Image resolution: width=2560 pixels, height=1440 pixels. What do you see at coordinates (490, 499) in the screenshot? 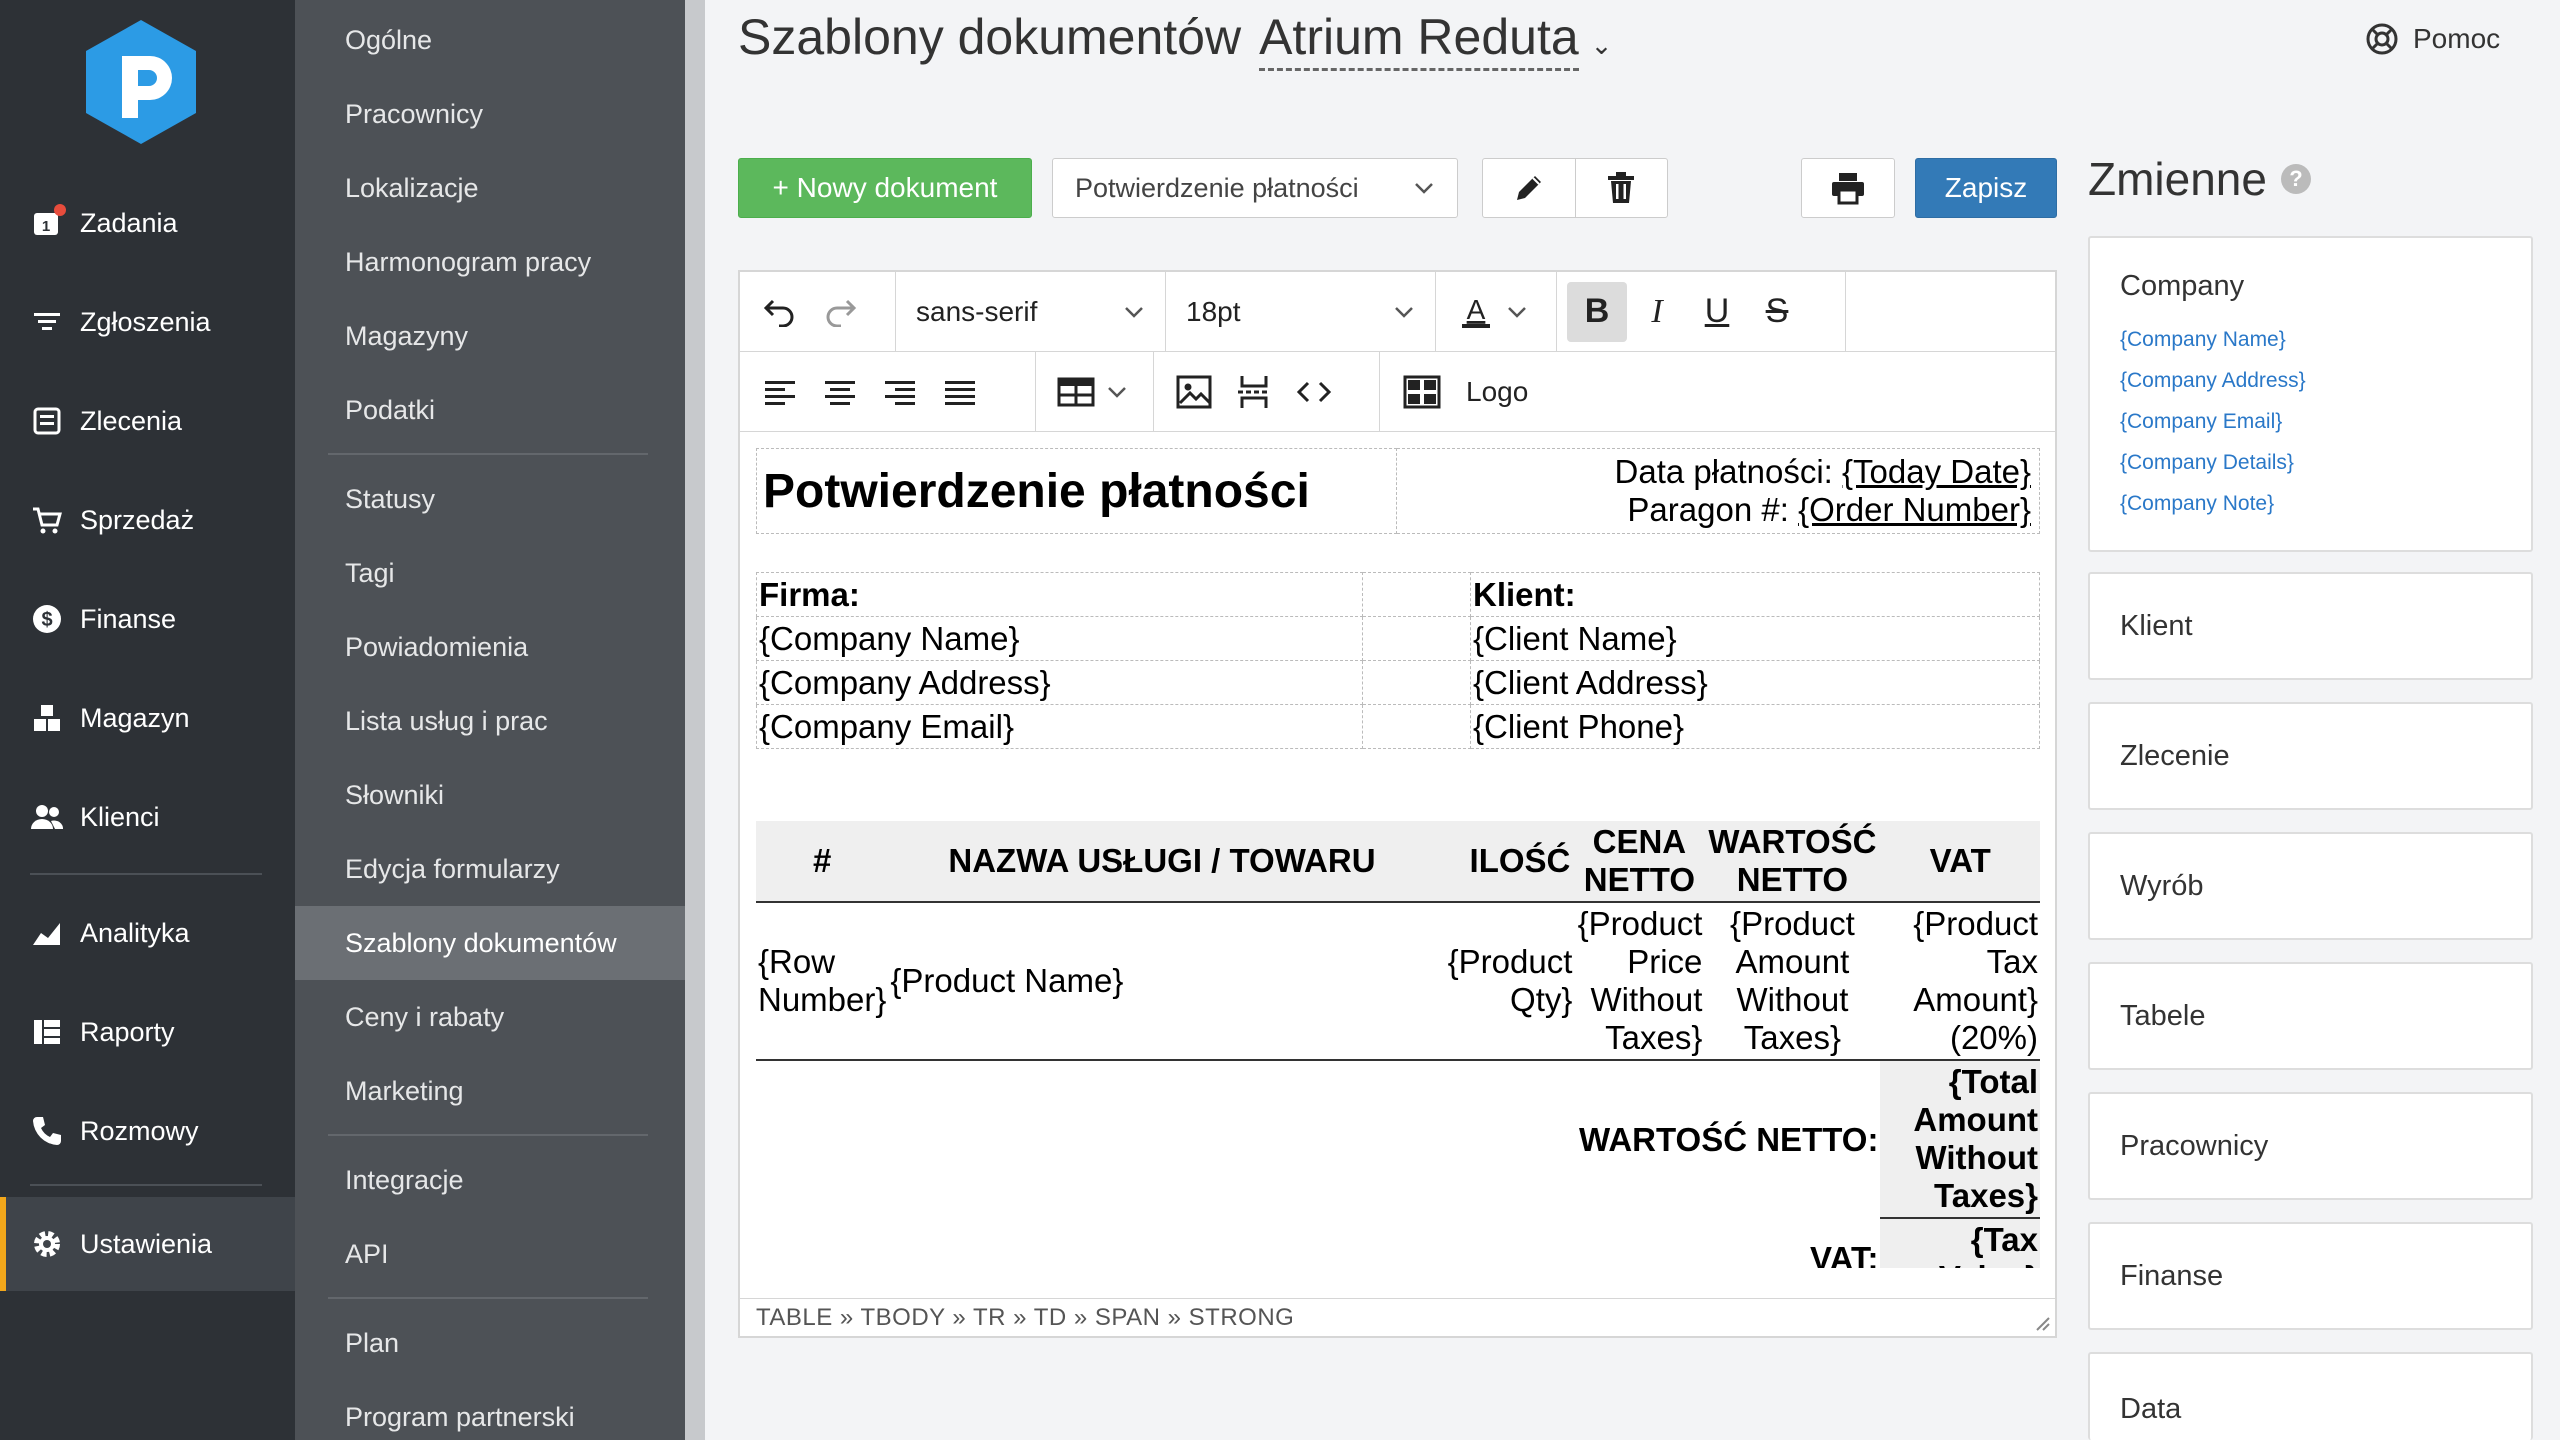
I see `settings-item-statusy: Statusy` at bounding box center [490, 499].